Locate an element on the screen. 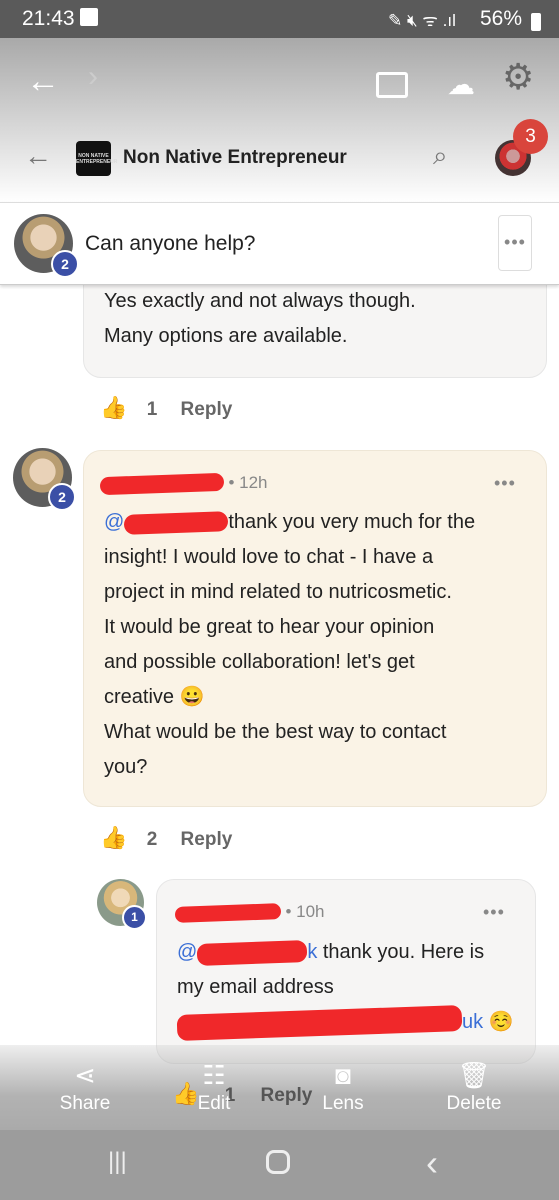  settings-gear-icon: ⚙ is located at coordinates (518, 77).